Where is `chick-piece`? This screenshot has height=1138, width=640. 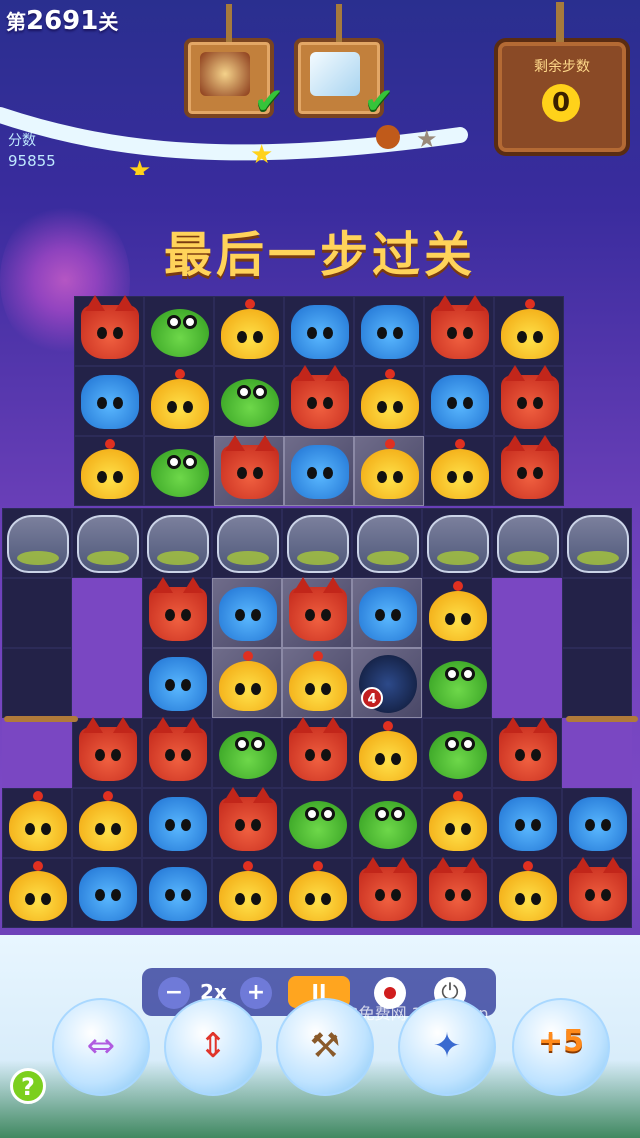
chick-piece is located at coordinates (318, 891).